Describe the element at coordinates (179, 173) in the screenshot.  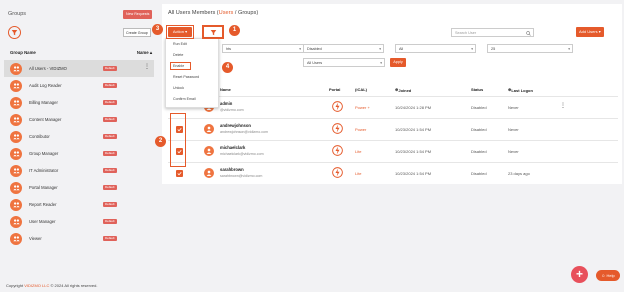
I see `row-checkbox` at that location.